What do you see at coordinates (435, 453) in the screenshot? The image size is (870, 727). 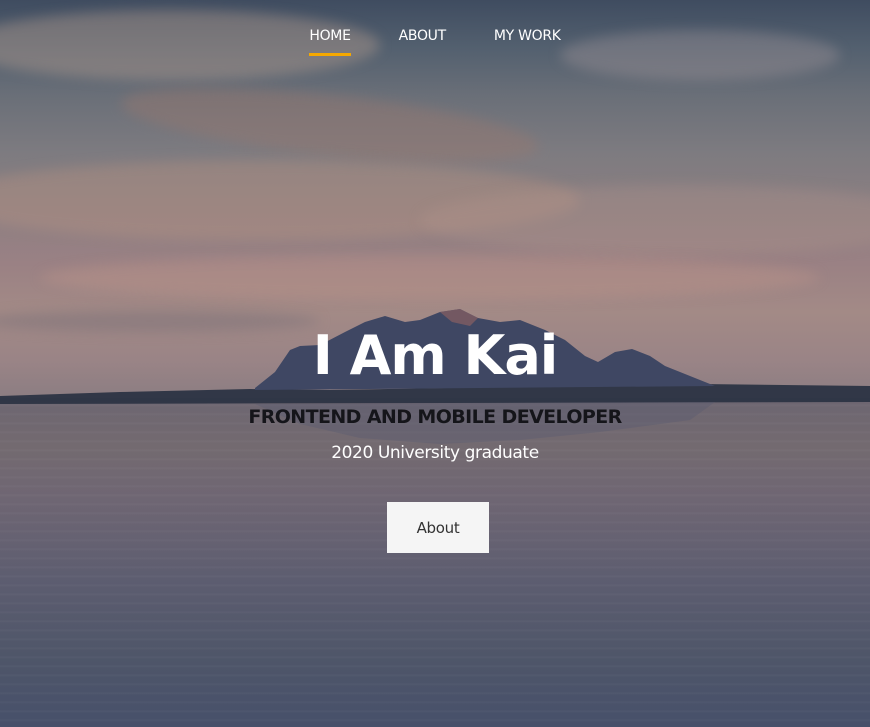 I see `hero-tagline: 2020 University graduate` at bounding box center [435, 453].